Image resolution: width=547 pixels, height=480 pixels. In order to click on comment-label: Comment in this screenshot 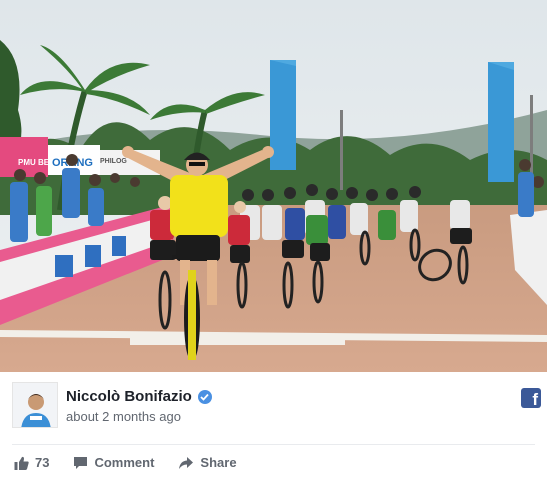, I will do `click(124, 462)`.